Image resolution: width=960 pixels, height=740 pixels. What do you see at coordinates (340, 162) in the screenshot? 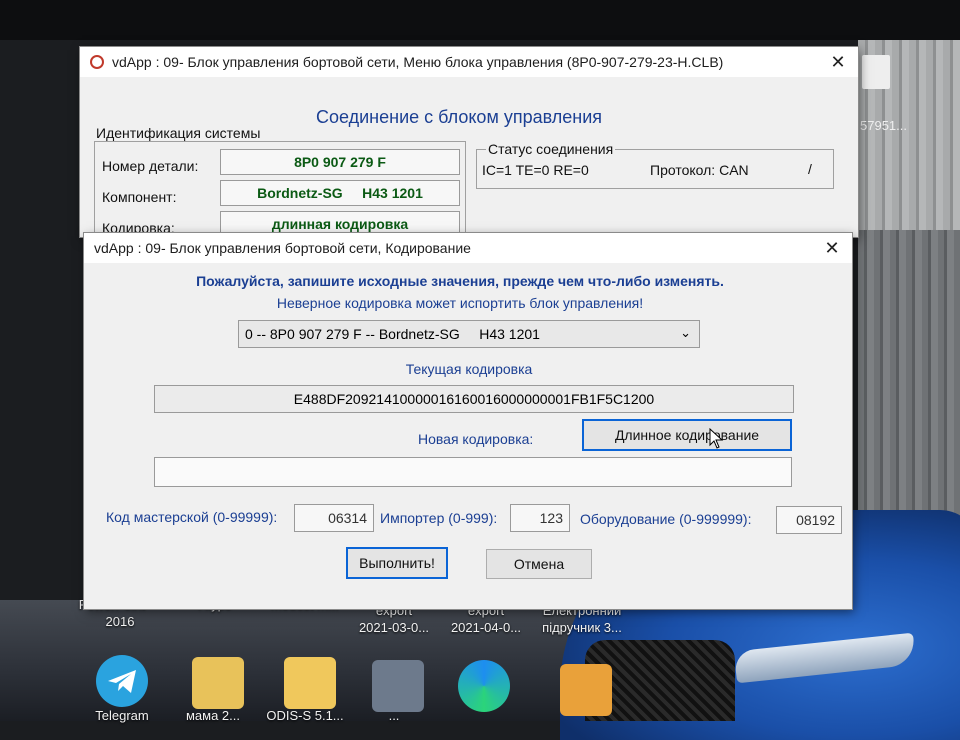
I see `part-number-field: 8P0 907 279 F` at bounding box center [340, 162].